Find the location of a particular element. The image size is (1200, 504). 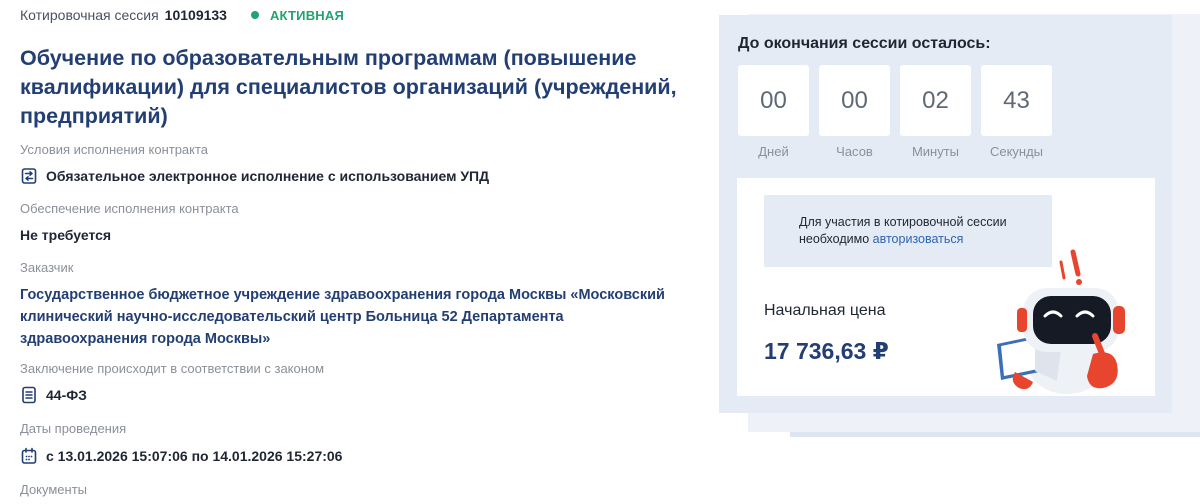

status-text: АКТИВНАЯ is located at coordinates (307, 15).